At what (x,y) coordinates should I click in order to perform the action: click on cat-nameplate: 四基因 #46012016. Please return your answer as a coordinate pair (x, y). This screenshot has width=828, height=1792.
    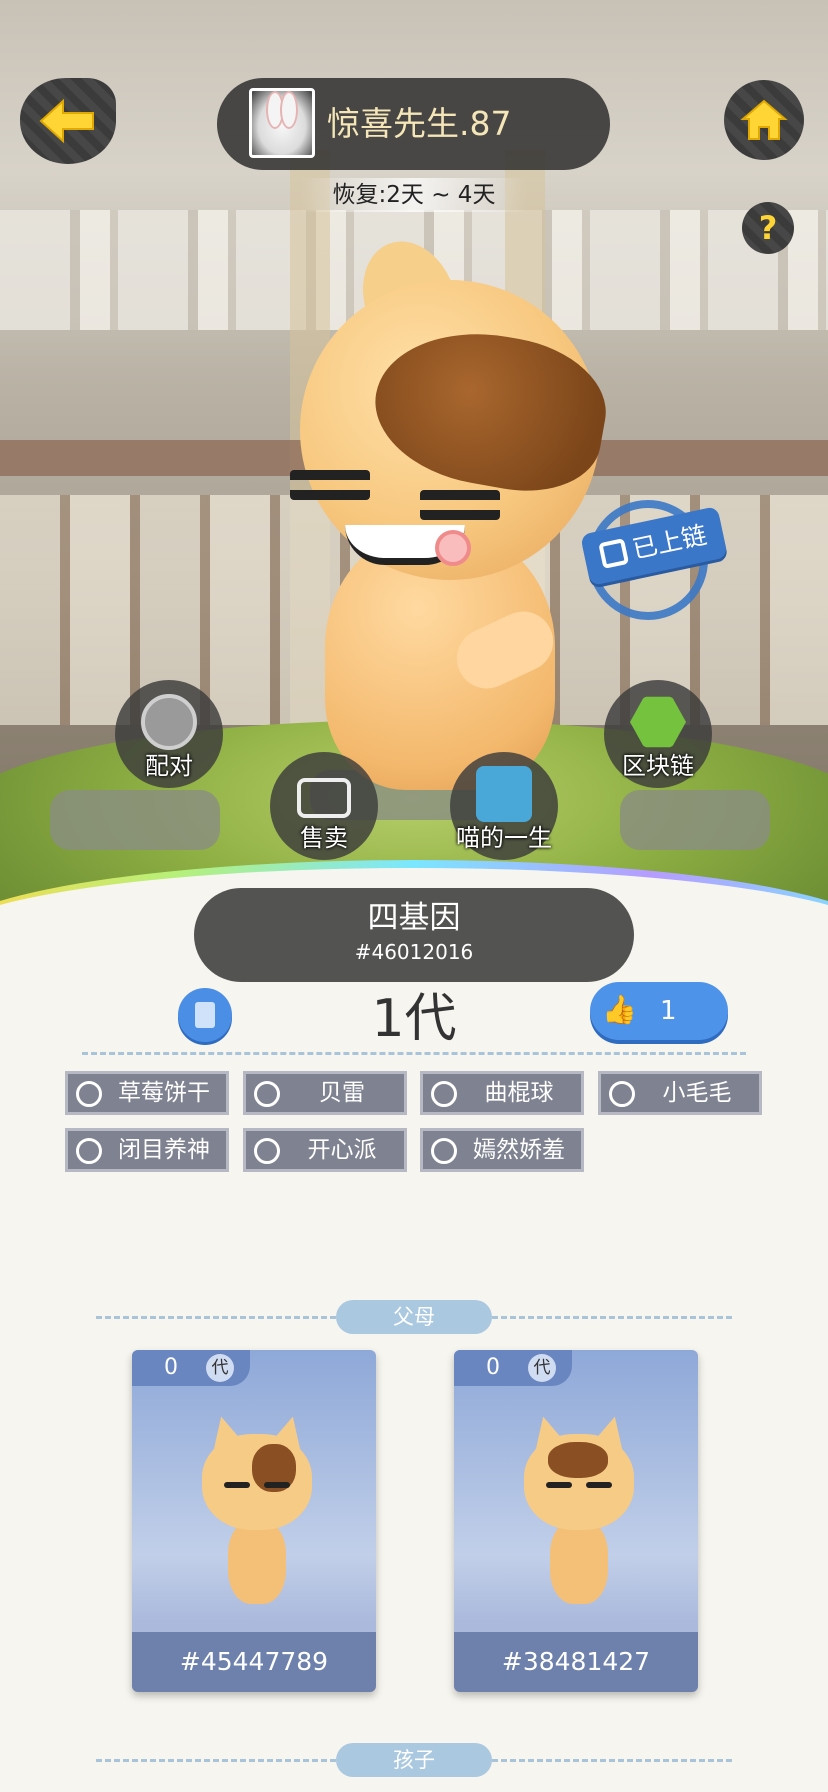
    Looking at the image, I should click on (414, 935).